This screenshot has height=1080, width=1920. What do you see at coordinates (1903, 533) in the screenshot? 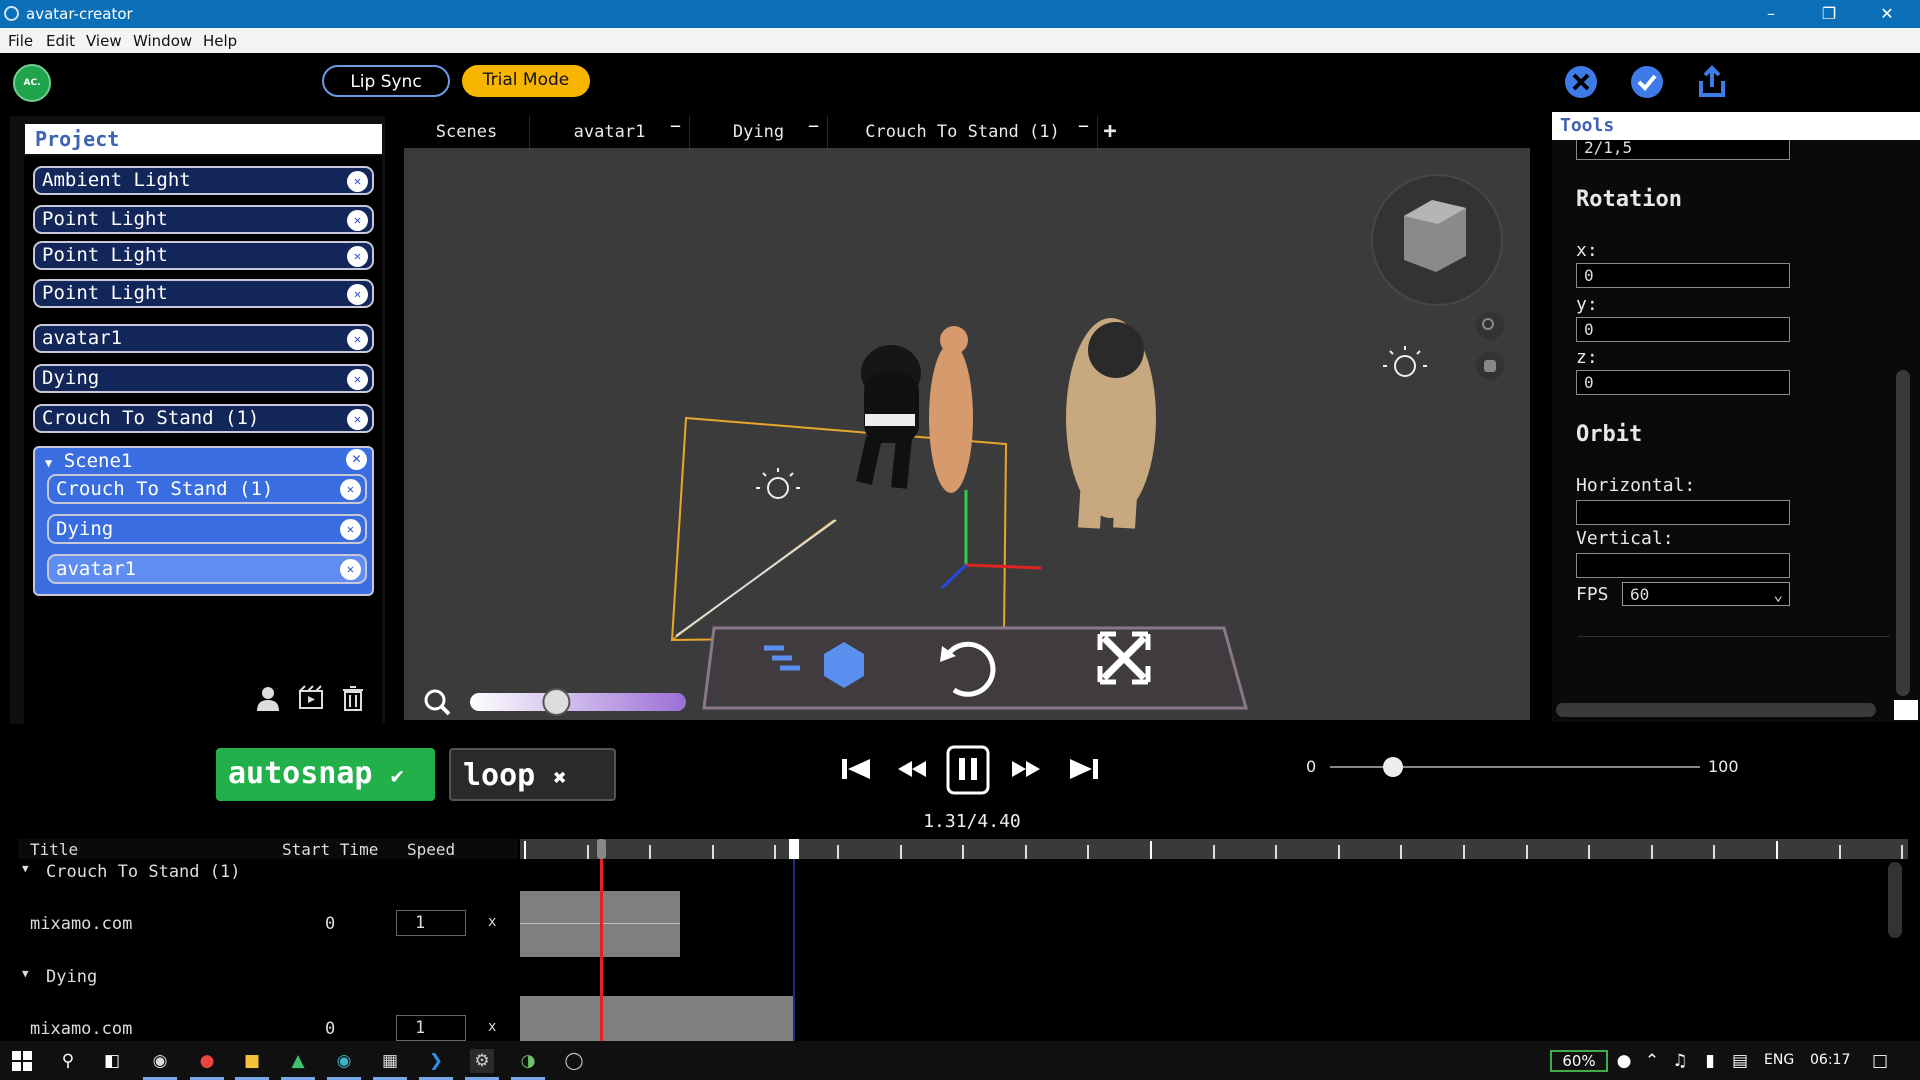
I see `tools-vertical-scrollbar` at bounding box center [1903, 533].